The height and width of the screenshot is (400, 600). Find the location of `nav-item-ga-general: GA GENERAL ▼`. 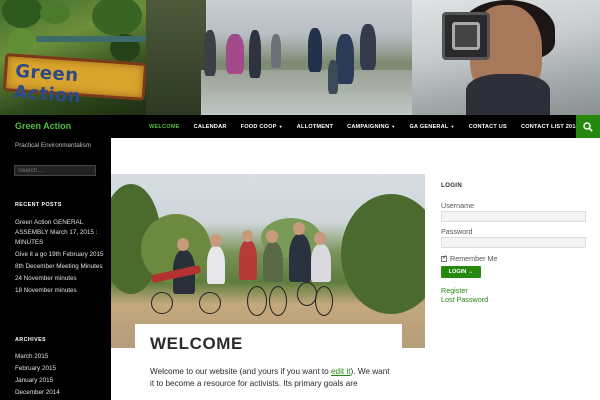

nav-item-ga-general: GA GENERAL ▼ is located at coordinates (431, 126).